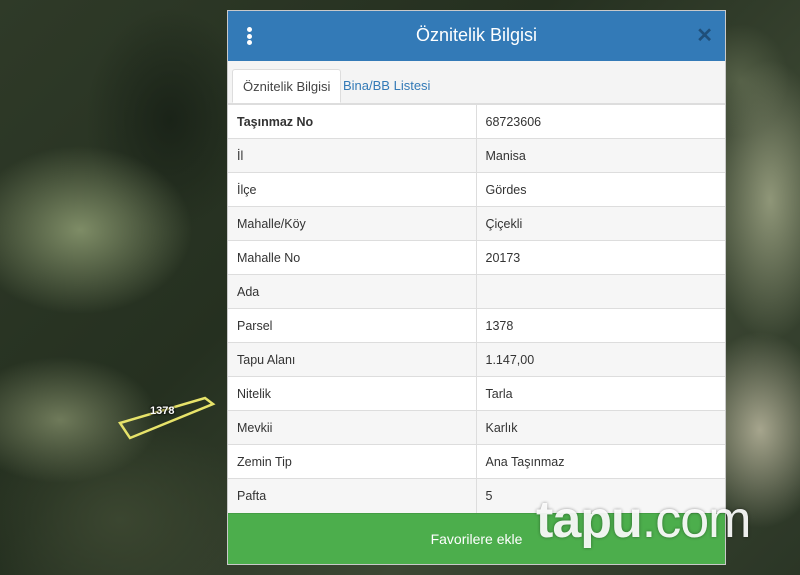 Image resolution: width=800 pixels, height=575 pixels. I want to click on table-row: Nitelik Tarla, so click(476, 393).